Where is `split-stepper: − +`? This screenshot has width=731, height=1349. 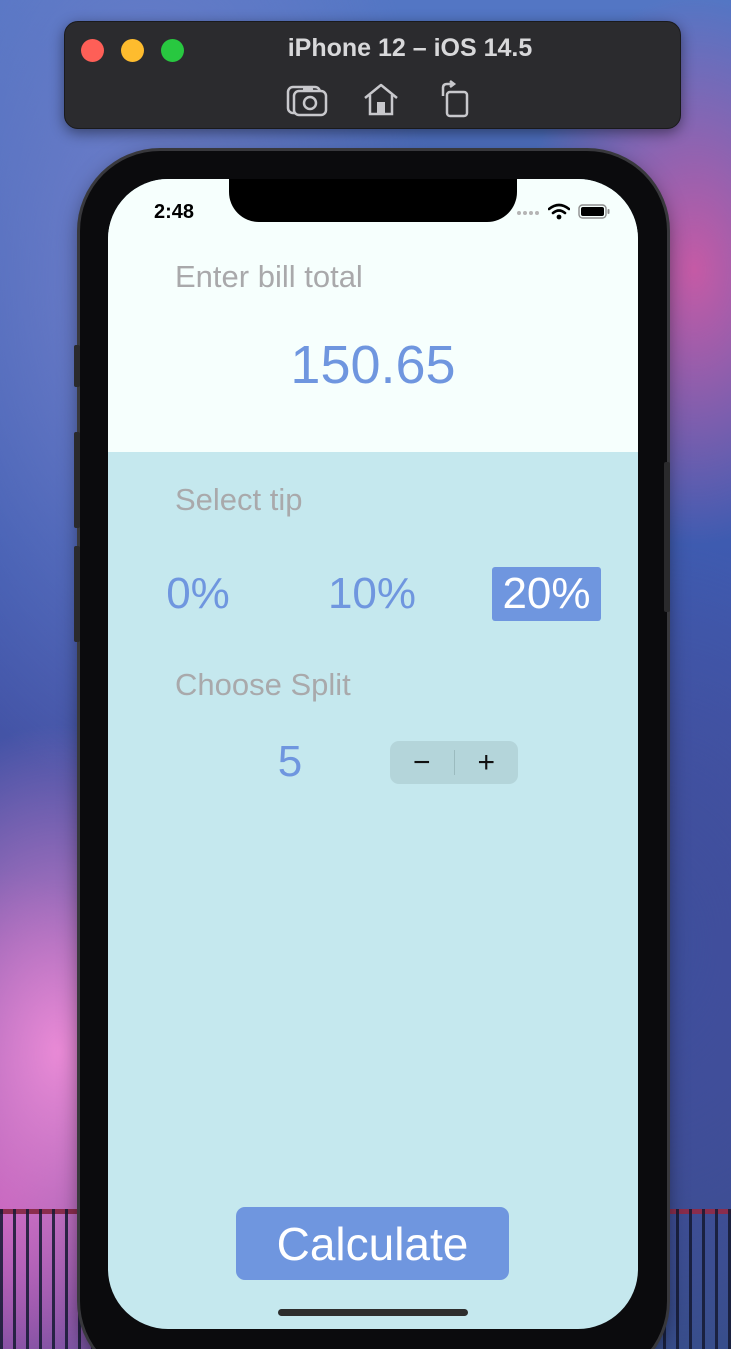 split-stepper: − + is located at coordinates (454, 762).